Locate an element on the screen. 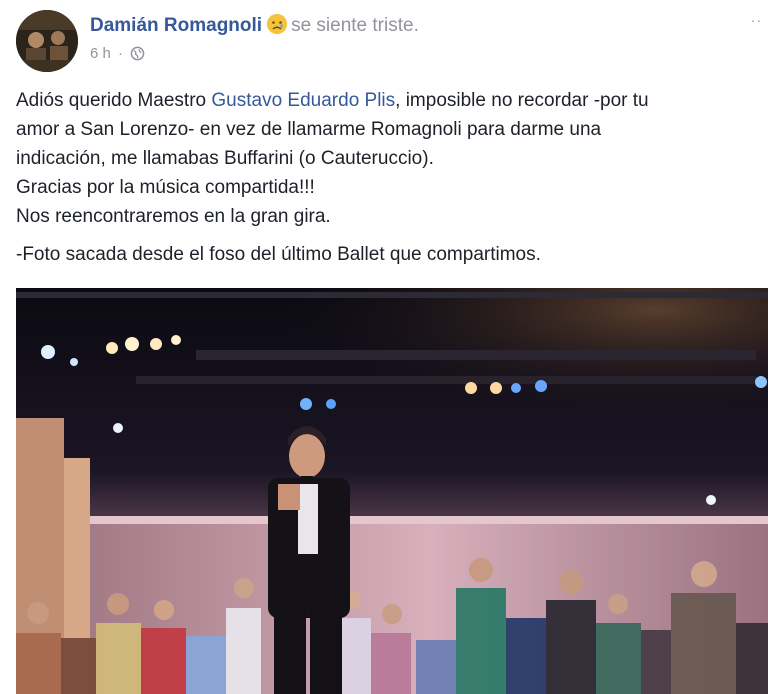  more-options-icon: ·· is located at coordinates (756, 20).